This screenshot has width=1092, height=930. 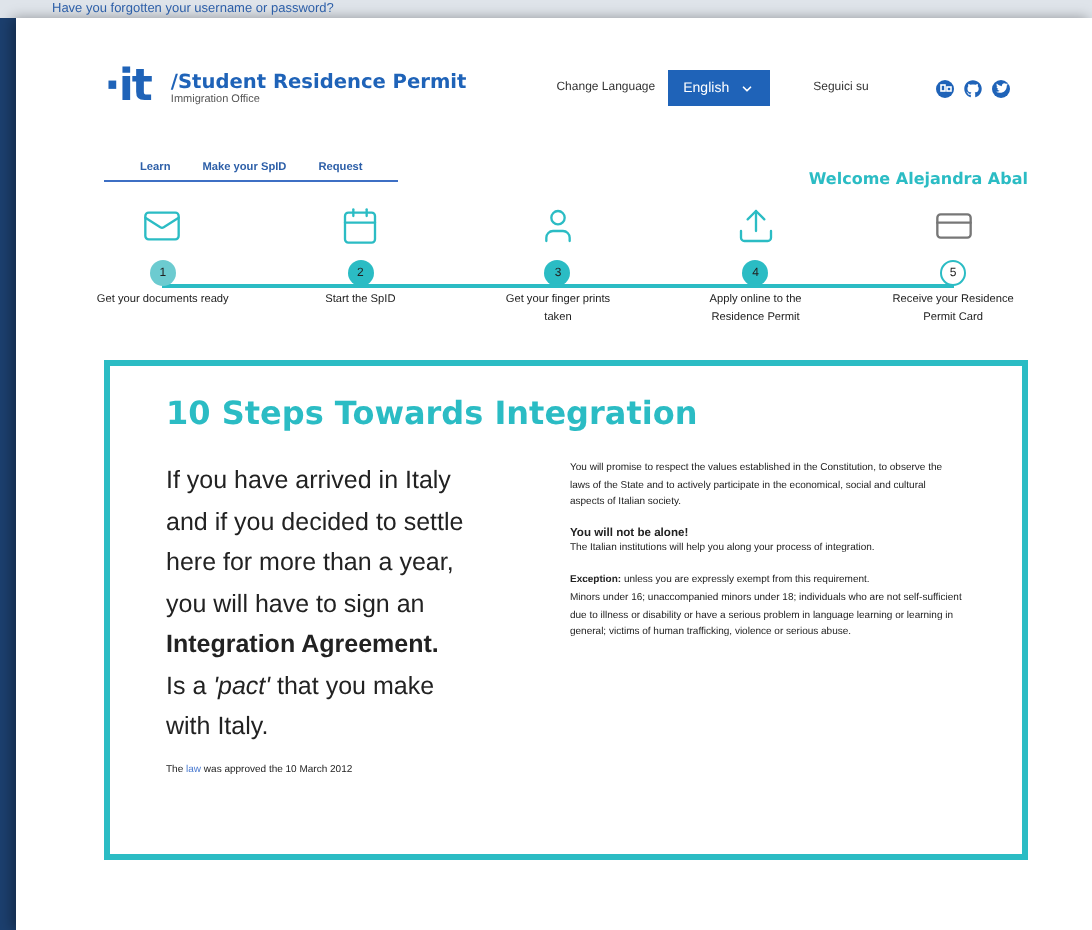 What do you see at coordinates (127, 88) in the screenshot?
I see `logo: ·it` at bounding box center [127, 88].